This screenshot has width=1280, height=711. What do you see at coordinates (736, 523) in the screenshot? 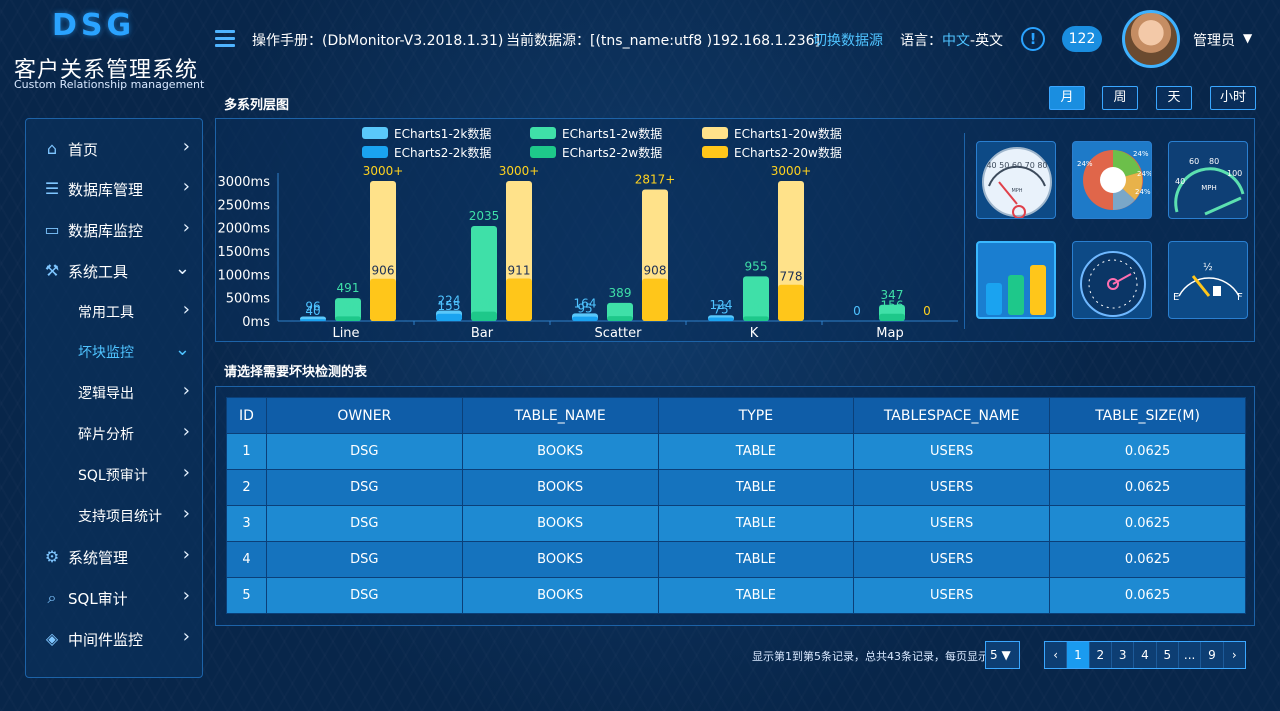
I see `table-row: 3 DSG BOOKS TABLE USERS 0.0625` at bounding box center [736, 523].